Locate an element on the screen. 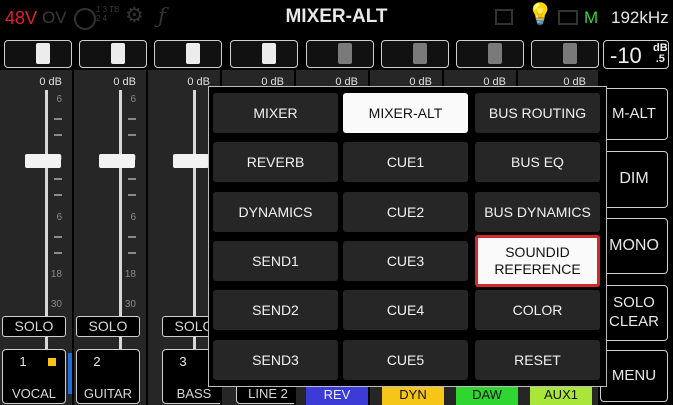  menu-item-send1: SEND1 is located at coordinates (275, 261).